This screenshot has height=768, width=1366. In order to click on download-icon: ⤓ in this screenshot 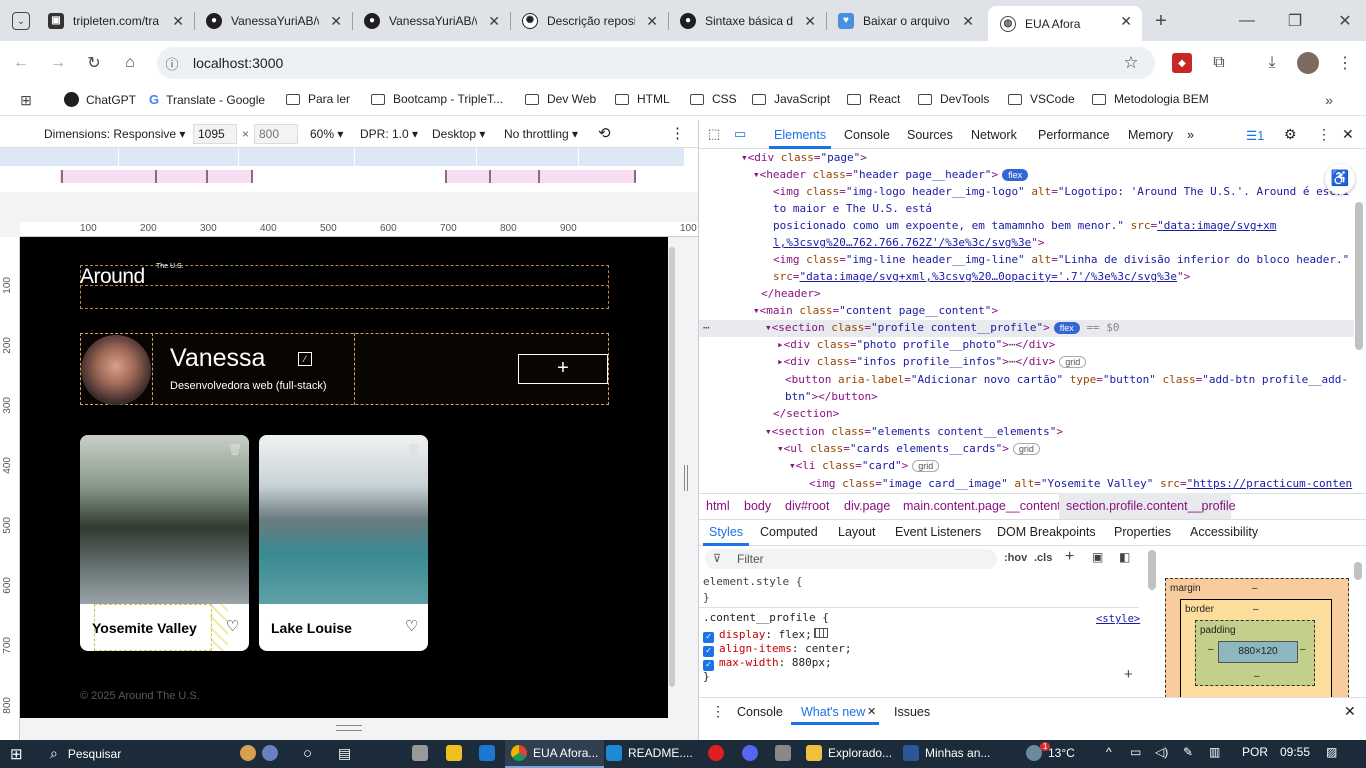, I will do `click(1272, 63)`.